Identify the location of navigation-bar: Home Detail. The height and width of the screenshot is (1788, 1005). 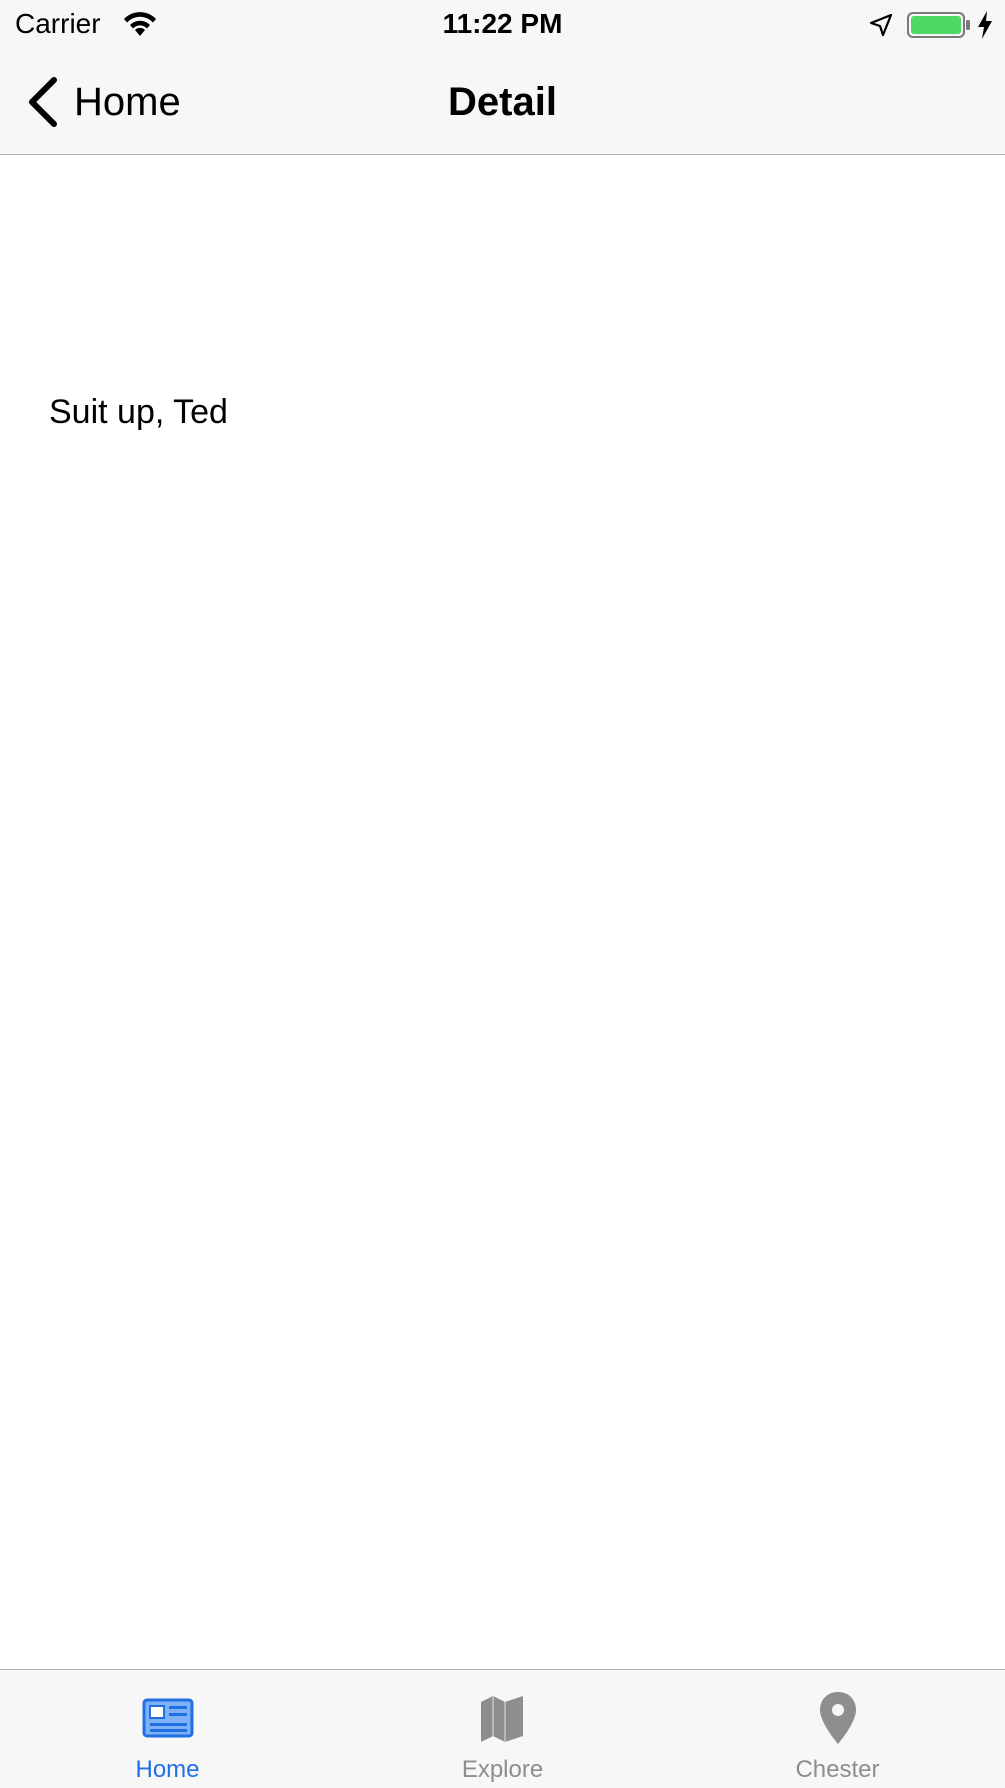
(502, 102).